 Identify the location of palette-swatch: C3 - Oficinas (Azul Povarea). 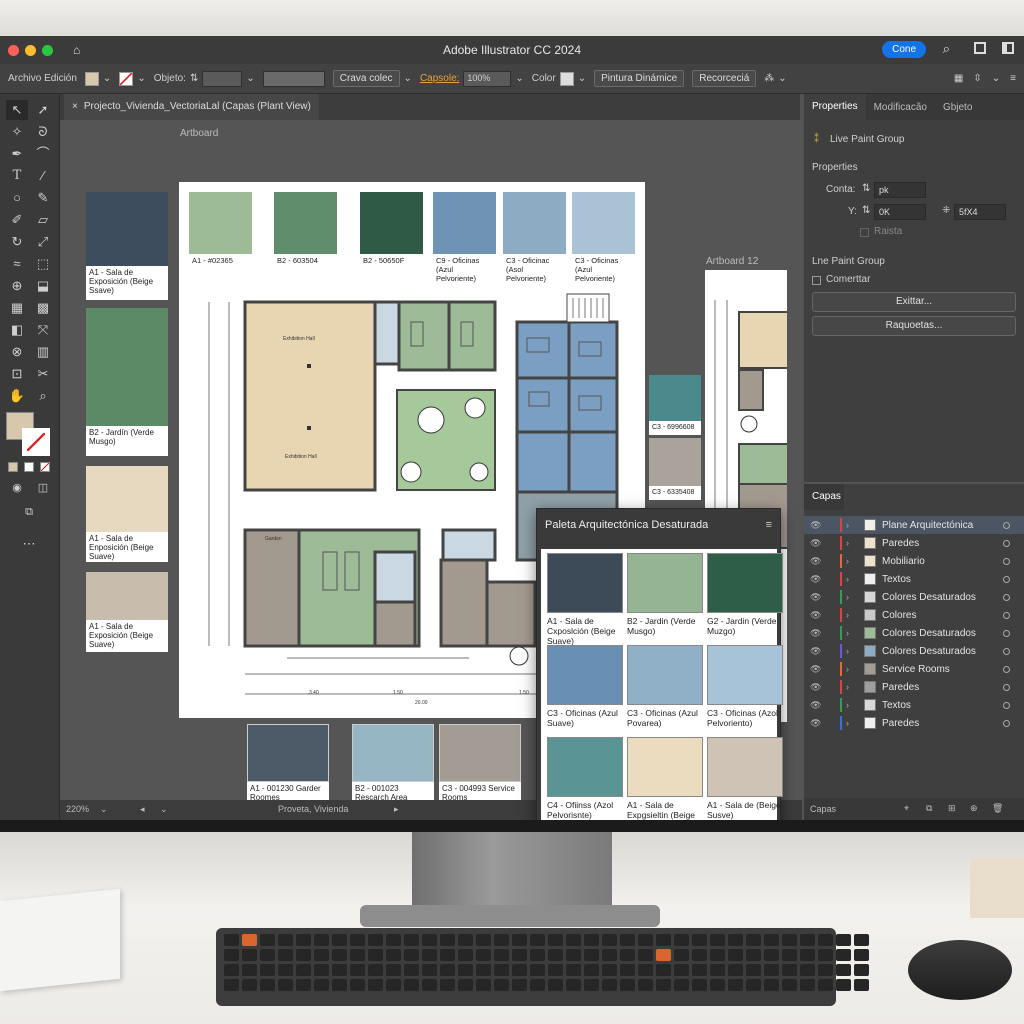
(665, 686).